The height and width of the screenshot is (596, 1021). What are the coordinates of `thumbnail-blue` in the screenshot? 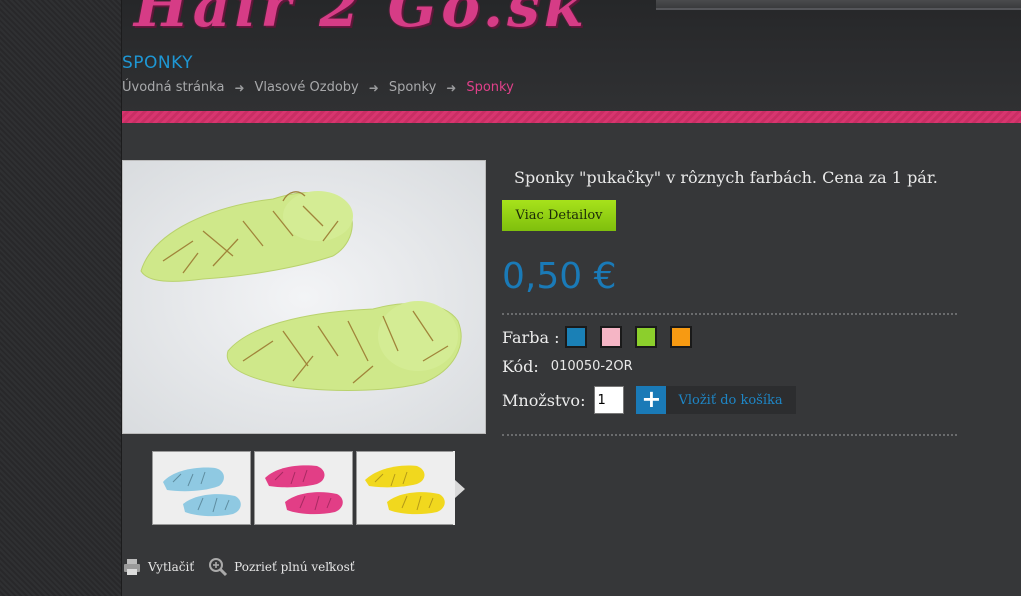 It's located at (201, 488).